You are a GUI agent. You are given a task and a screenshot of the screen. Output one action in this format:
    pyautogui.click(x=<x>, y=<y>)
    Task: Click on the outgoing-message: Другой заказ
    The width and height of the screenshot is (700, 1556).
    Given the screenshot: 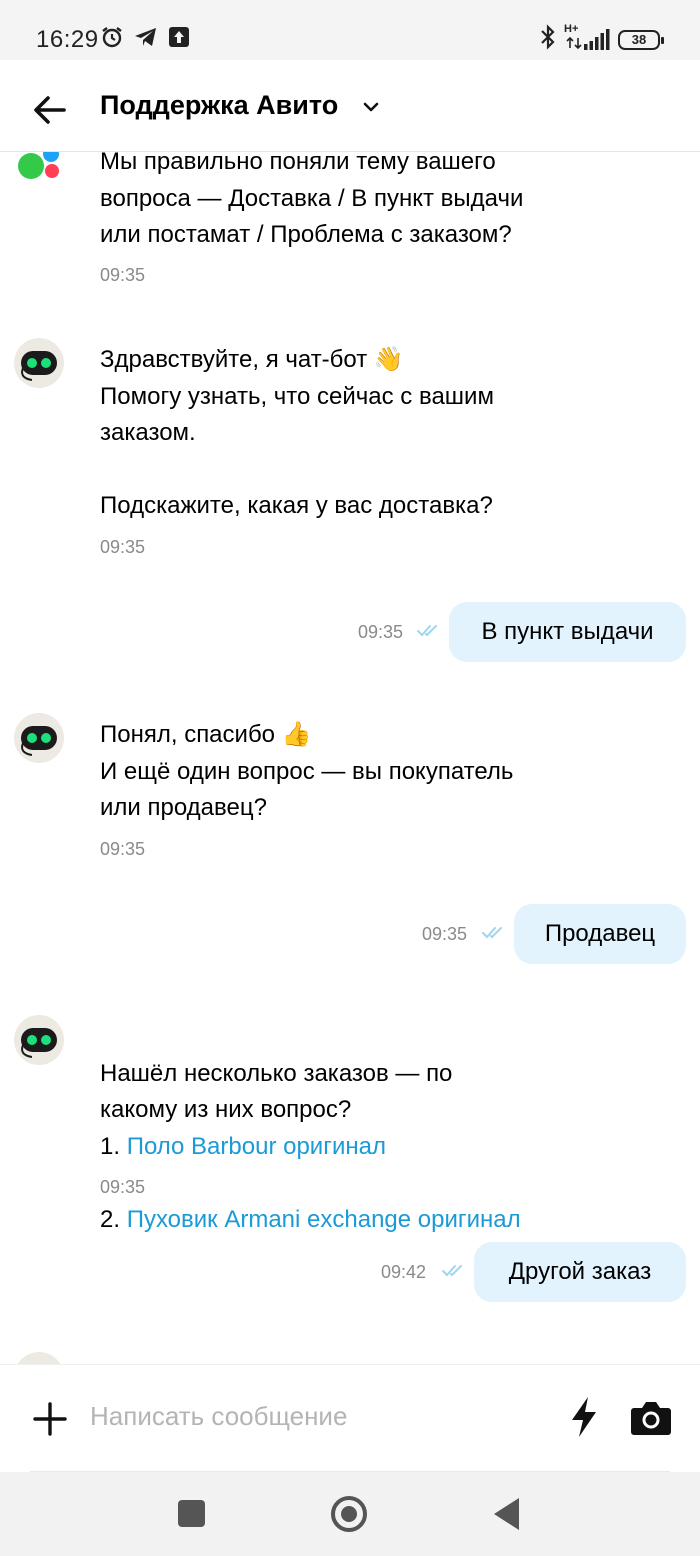 What is the action you would take?
    pyautogui.click(x=580, y=1272)
    